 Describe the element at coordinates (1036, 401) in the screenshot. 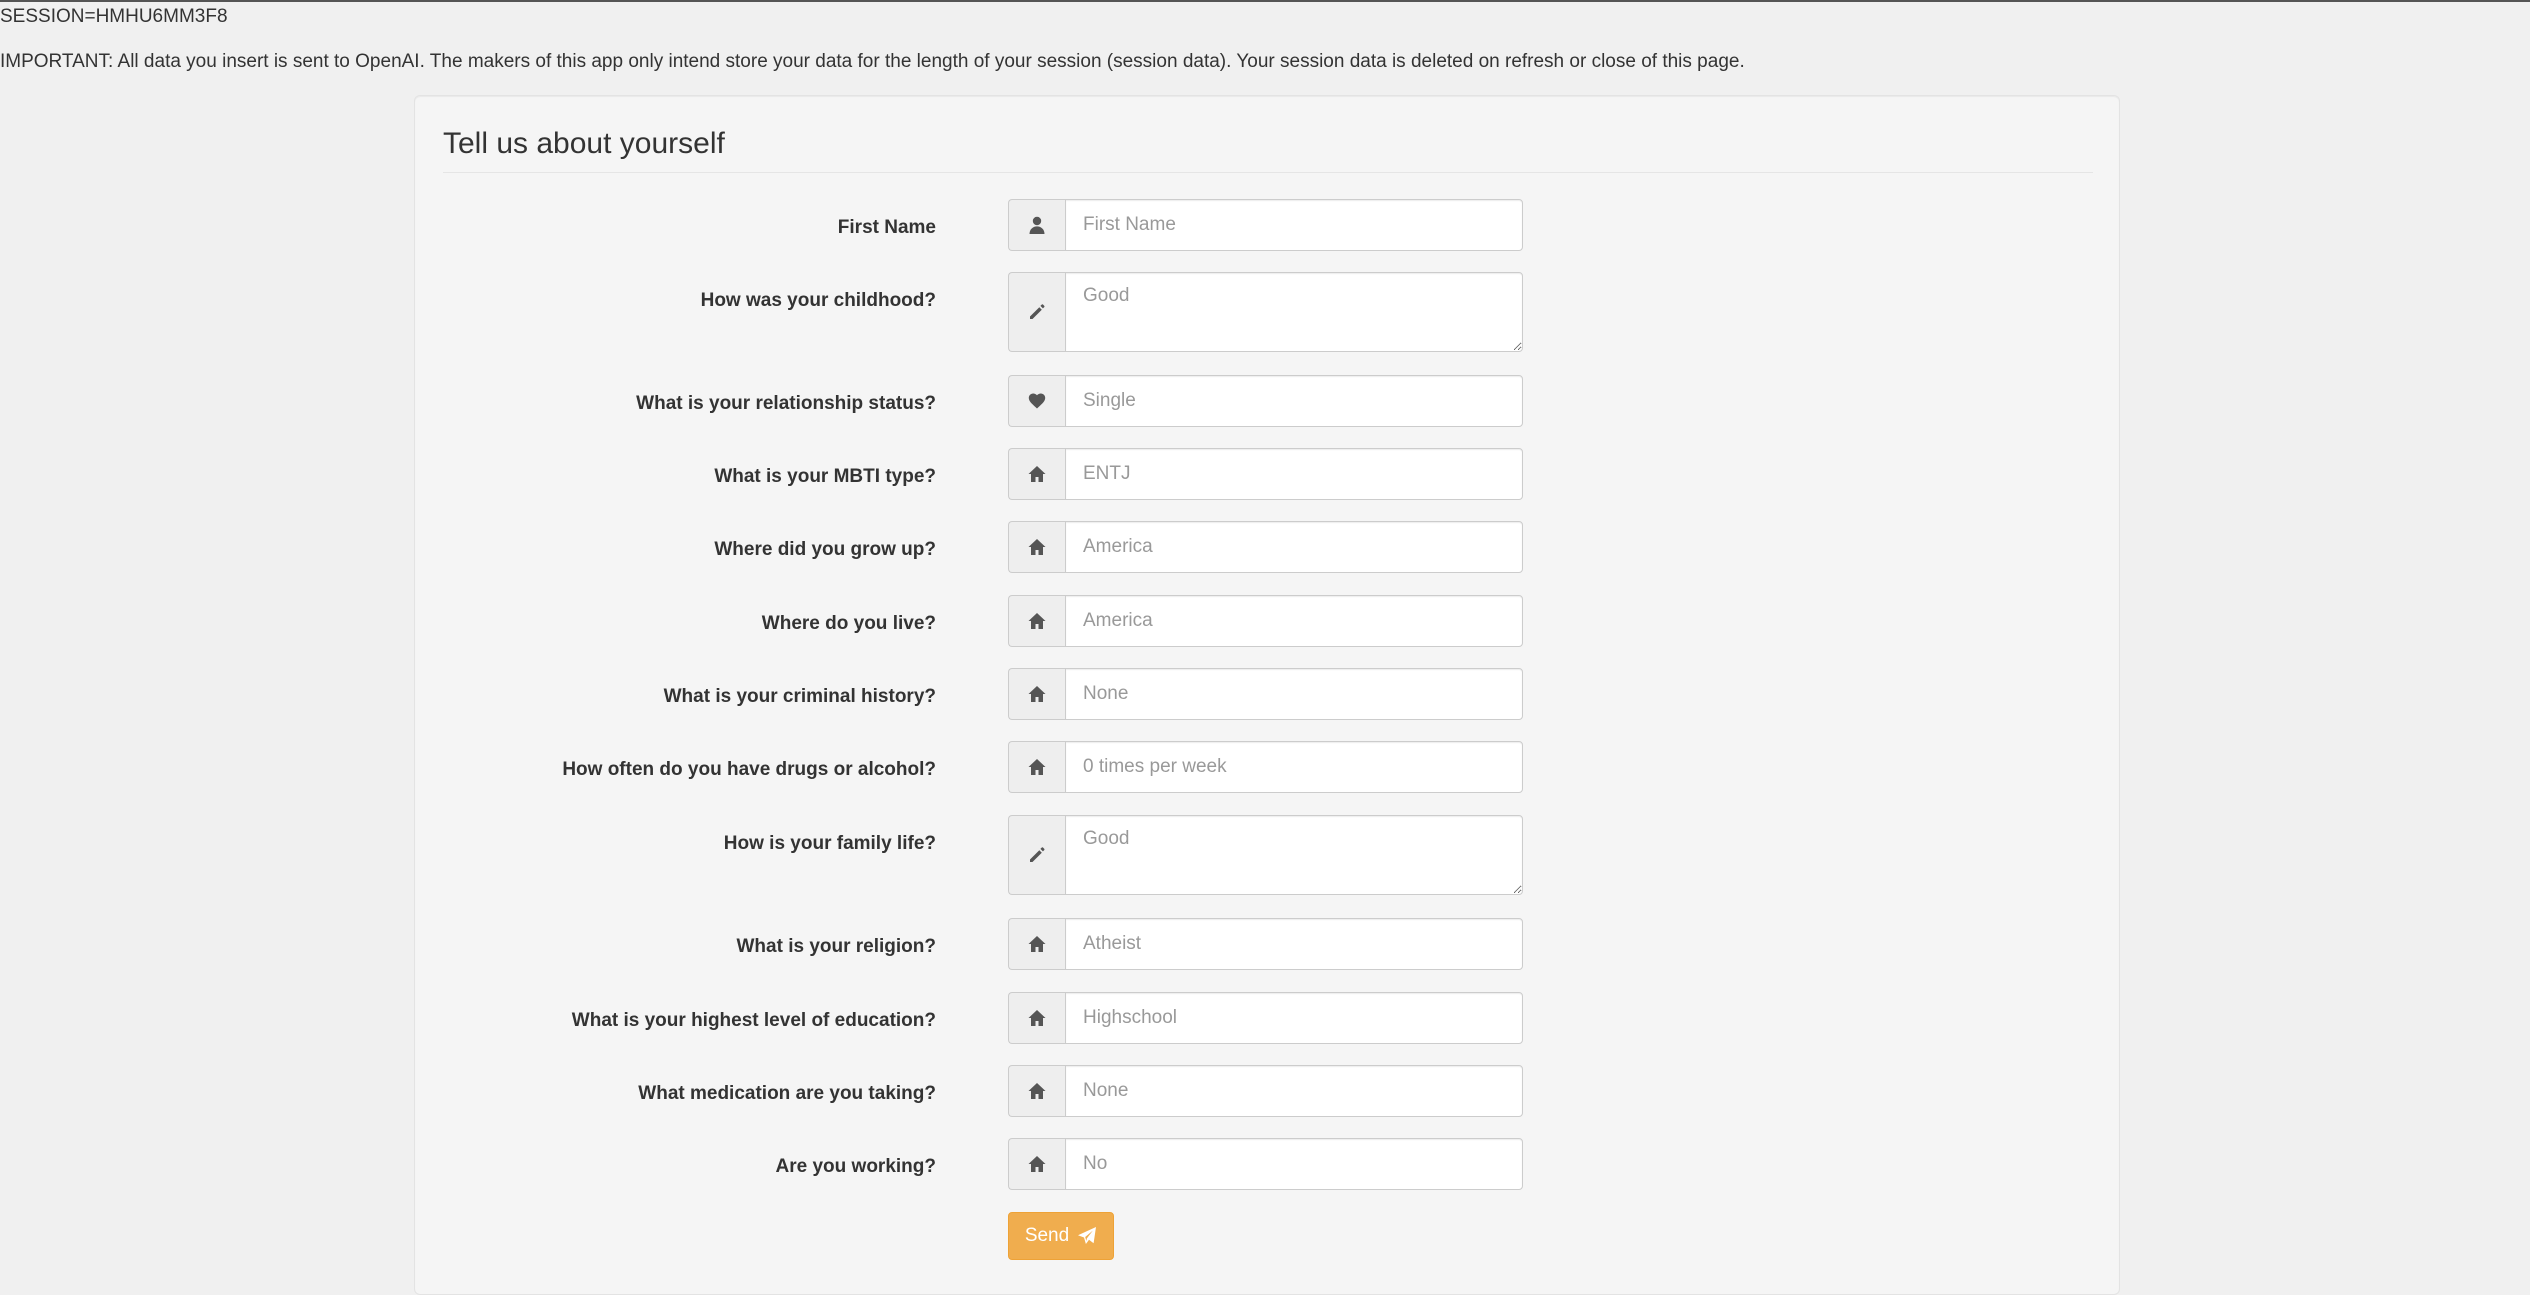

I see `heart-icon` at that location.